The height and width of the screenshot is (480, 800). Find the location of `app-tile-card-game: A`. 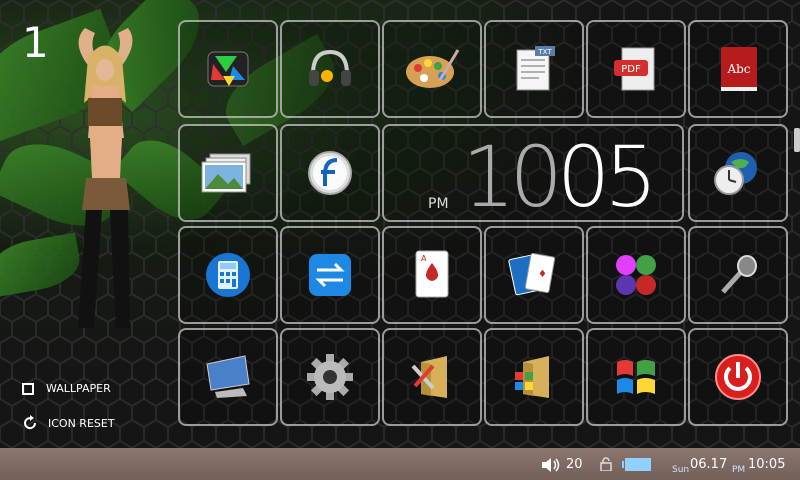

app-tile-card-game: A is located at coordinates (432, 275).